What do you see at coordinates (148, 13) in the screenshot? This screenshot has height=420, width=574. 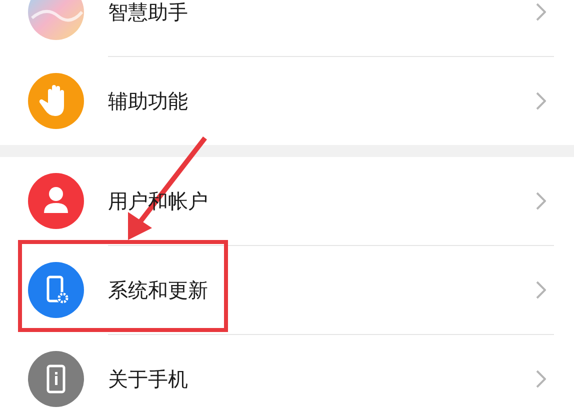 I see `item-label: 智慧助手` at bounding box center [148, 13].